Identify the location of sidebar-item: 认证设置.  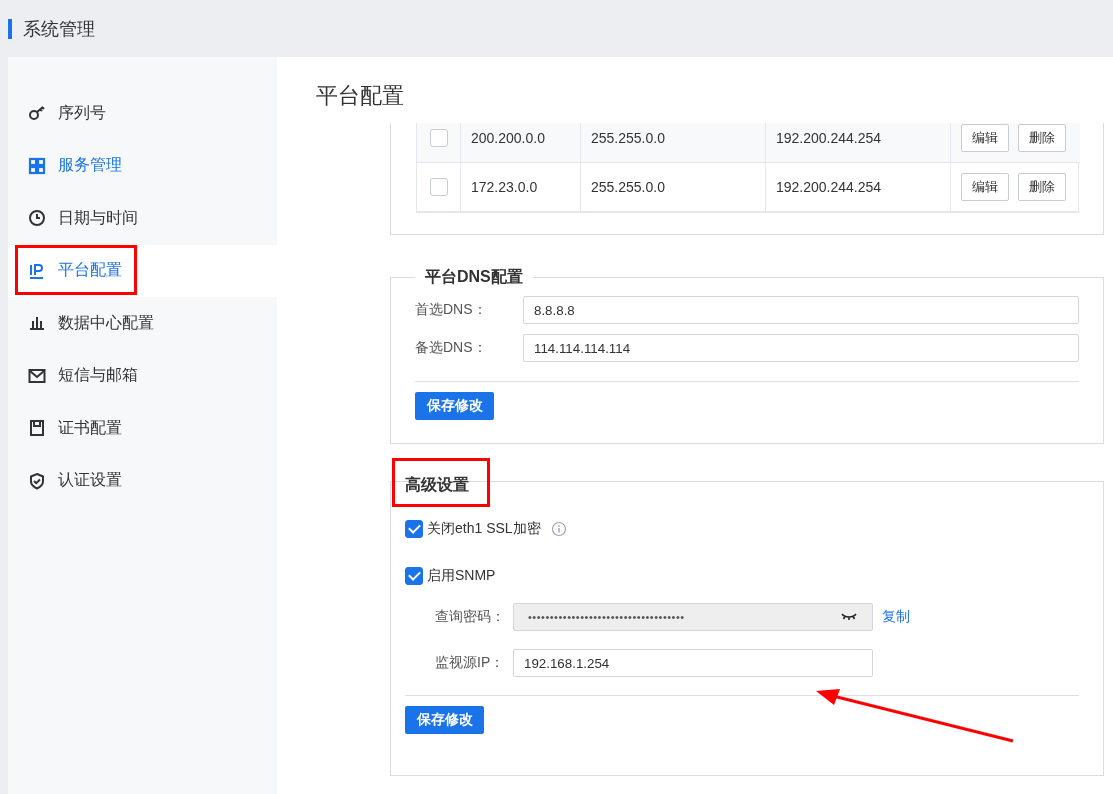
(142, 480).